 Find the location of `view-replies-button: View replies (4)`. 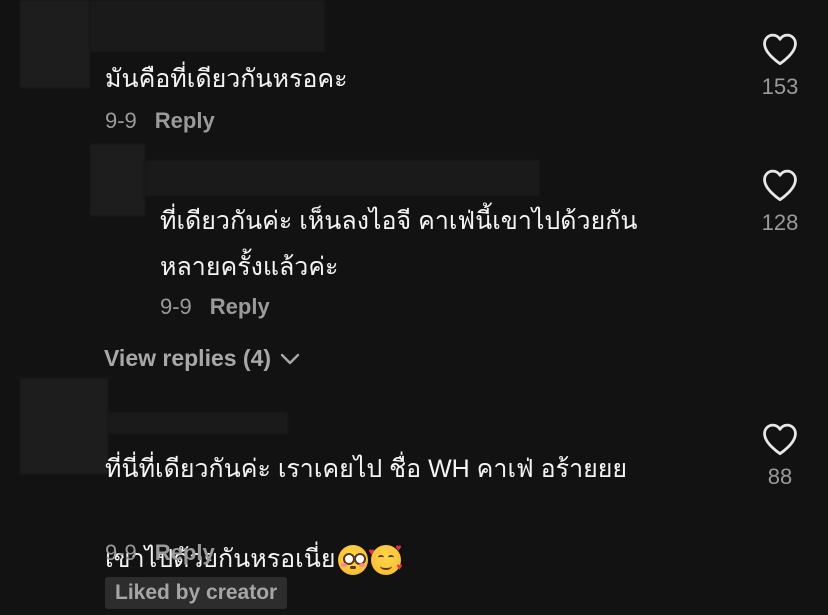

view-replies-button: View replies (4) is located at coordinates (202, 358).